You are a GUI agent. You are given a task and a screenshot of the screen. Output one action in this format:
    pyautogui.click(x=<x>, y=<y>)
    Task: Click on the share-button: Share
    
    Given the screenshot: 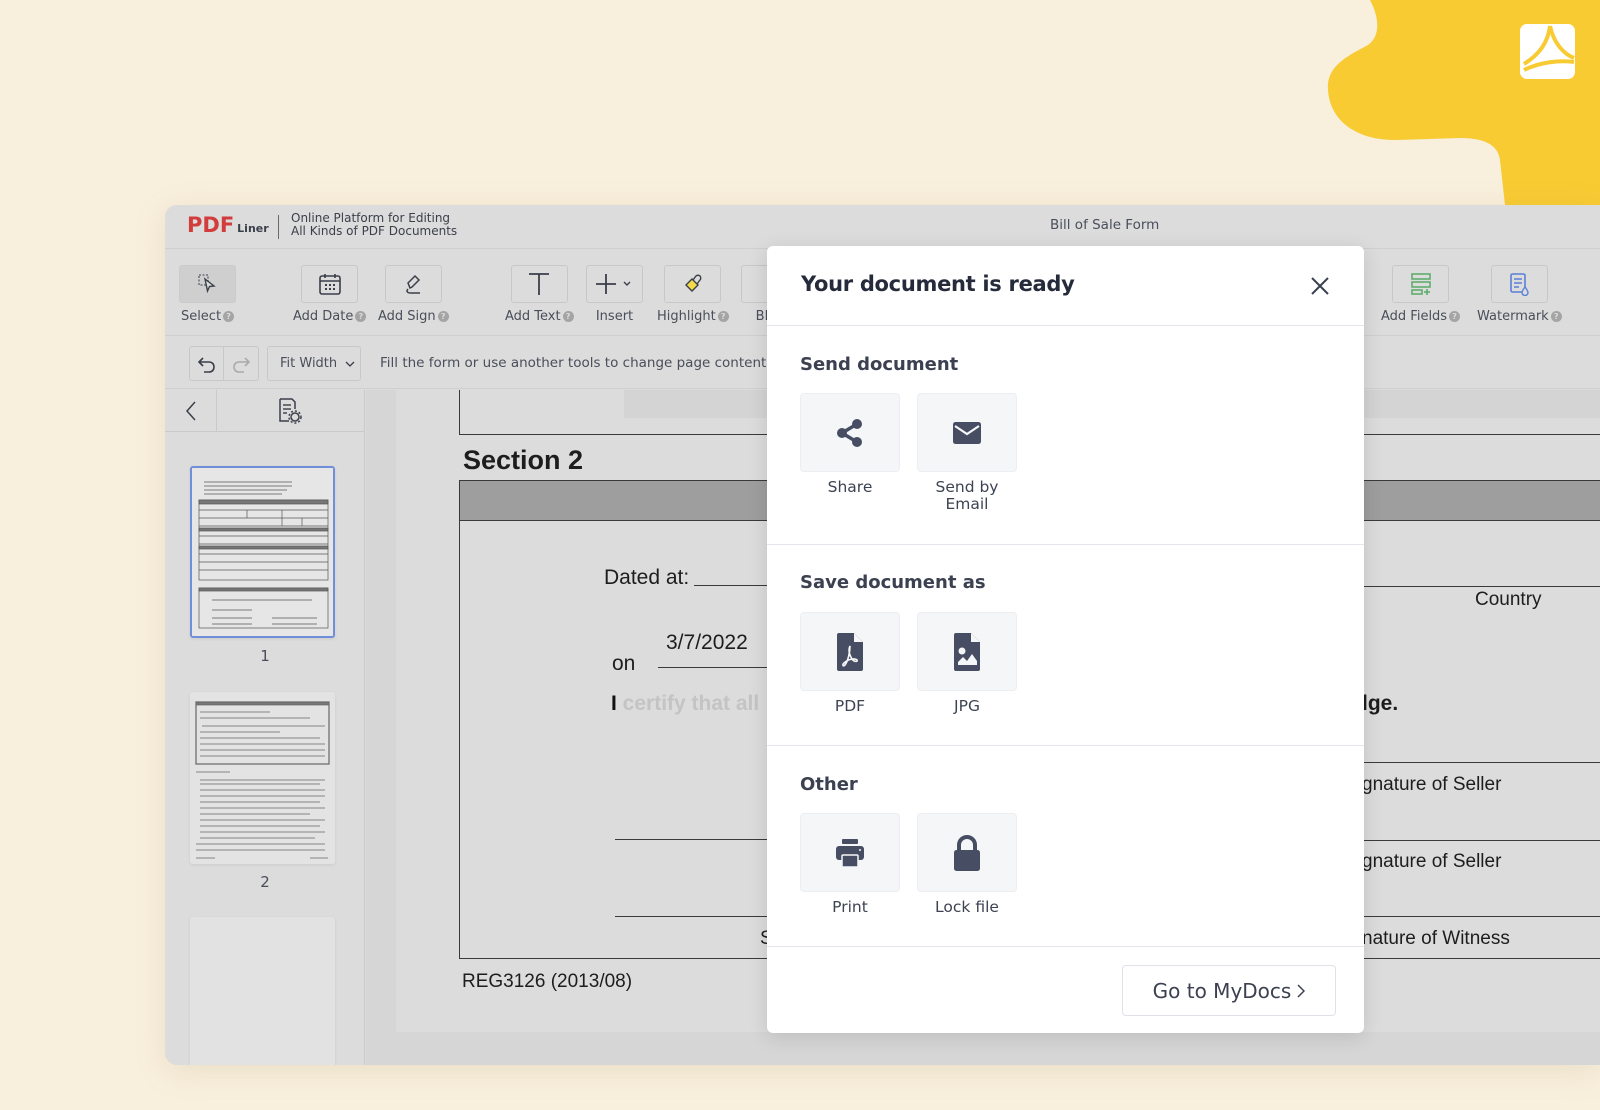 What is the action you would take?
    pyautogui.click(x=850, y=444)
    